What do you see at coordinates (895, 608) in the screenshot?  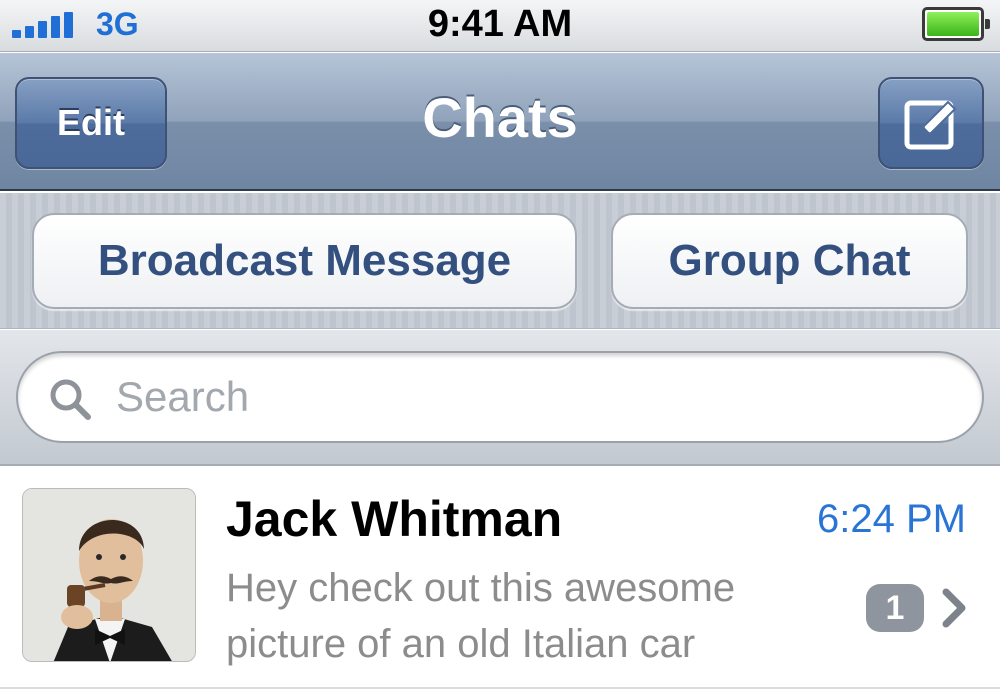 I see `unread-count-badge: 1` at bounding box center [895, 608].